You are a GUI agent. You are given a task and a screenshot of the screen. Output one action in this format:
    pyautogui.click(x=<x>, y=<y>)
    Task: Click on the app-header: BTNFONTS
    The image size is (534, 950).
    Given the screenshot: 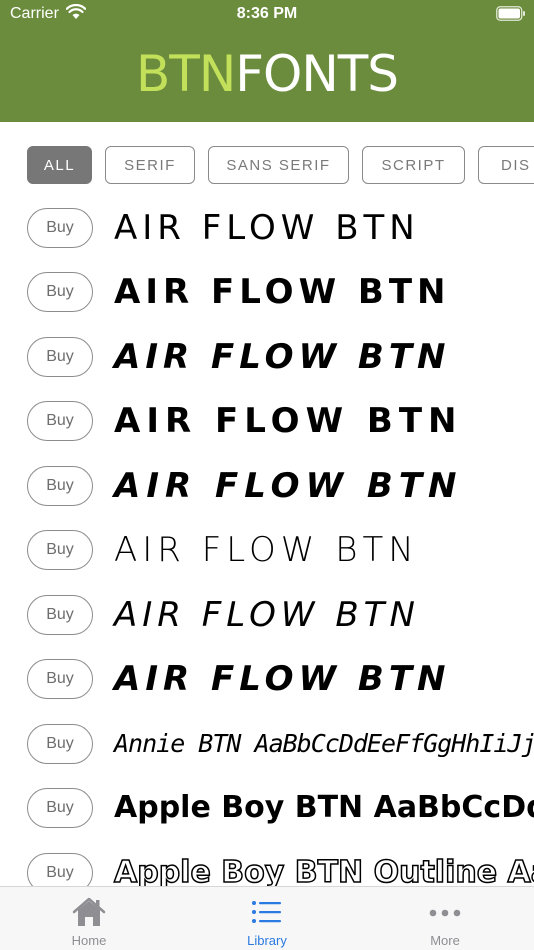 What is the action you would take?
    pyautogui.click(x=267, y=76)
    